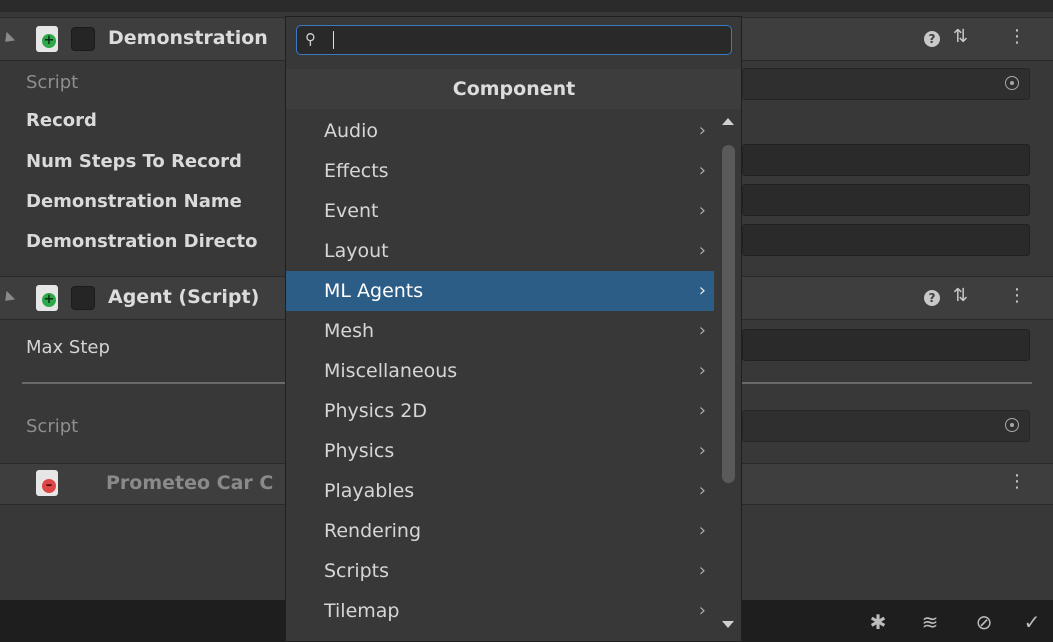 This screenshot has height=642, width=1053. Describe the element at coordinates (190, 483) in the screenshot. I see `component-title: Prometeo Car C` at that location.